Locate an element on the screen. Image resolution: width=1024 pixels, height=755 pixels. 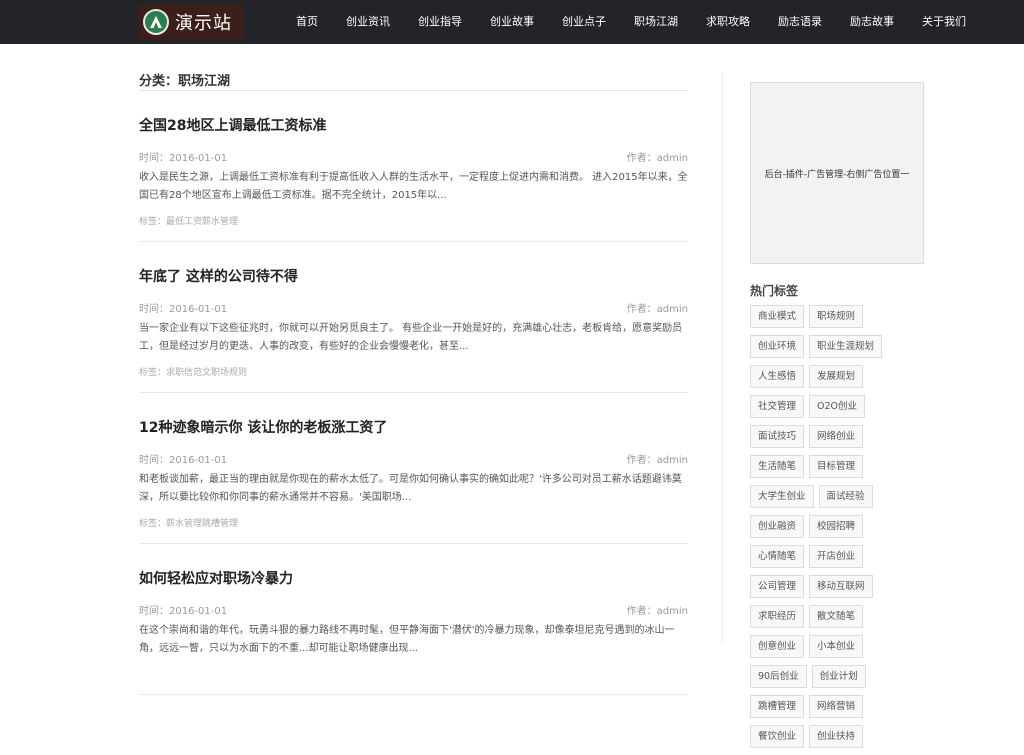
hot-tag: 目标管理 is located at coordinates (836, 466).